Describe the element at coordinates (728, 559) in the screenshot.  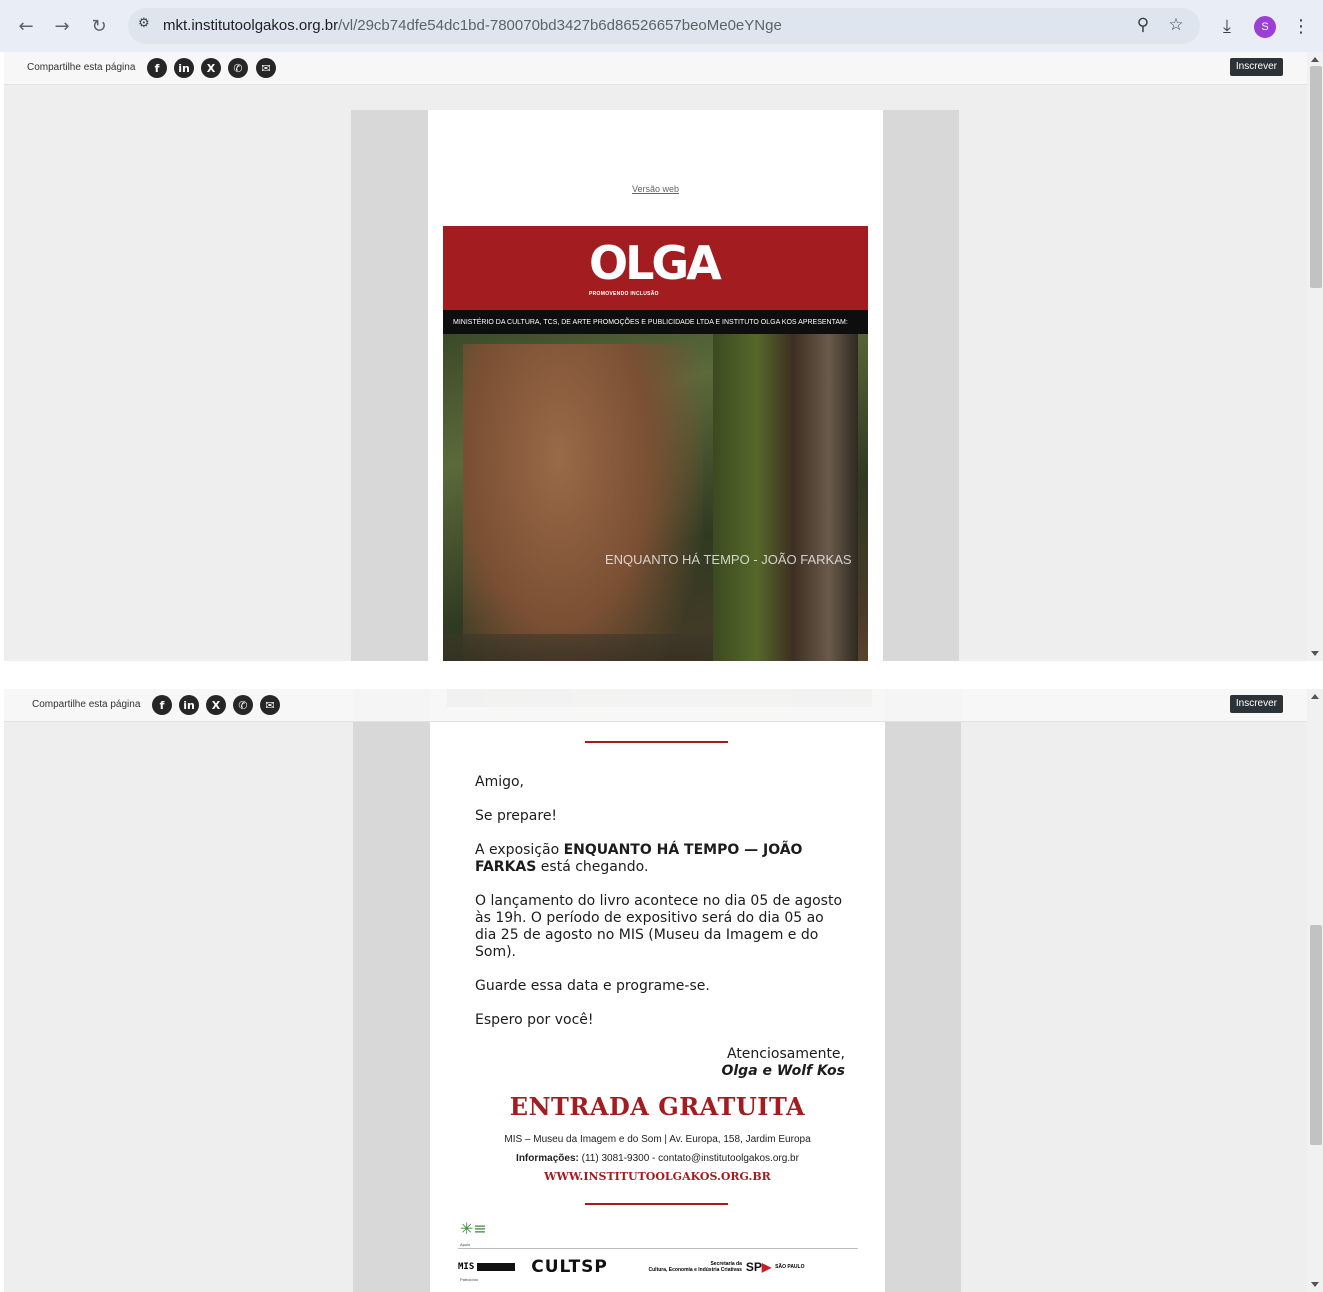
I see `photo-caption: ENQUANTO HÁ TEMPO - JOÃO FARKAS` at that location.